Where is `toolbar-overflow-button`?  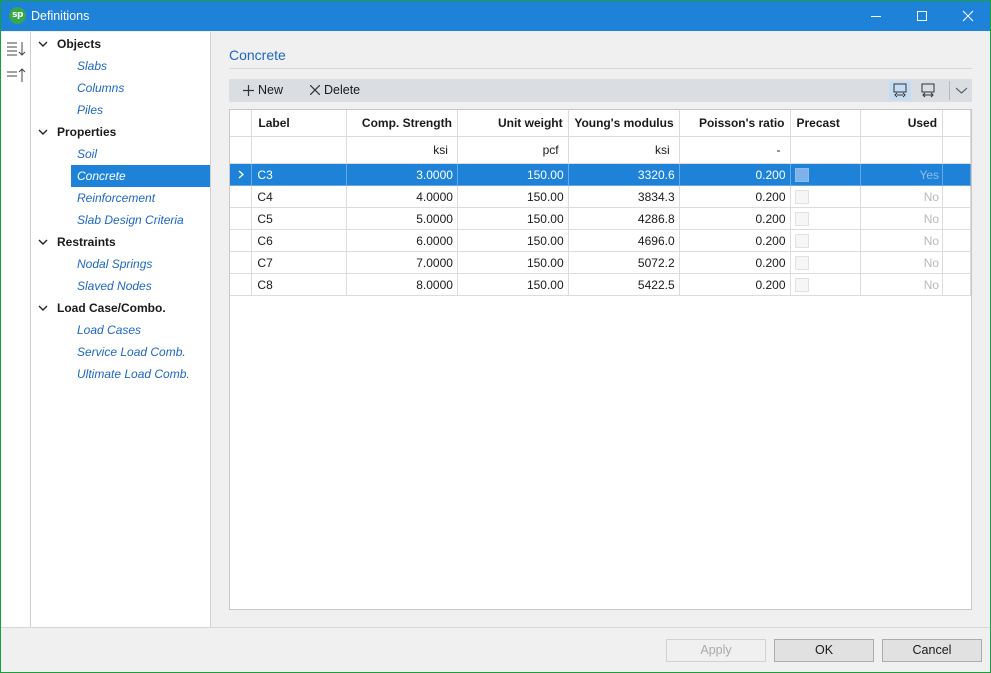 toolbar-overflow-button is located at coordinates (961, 90).